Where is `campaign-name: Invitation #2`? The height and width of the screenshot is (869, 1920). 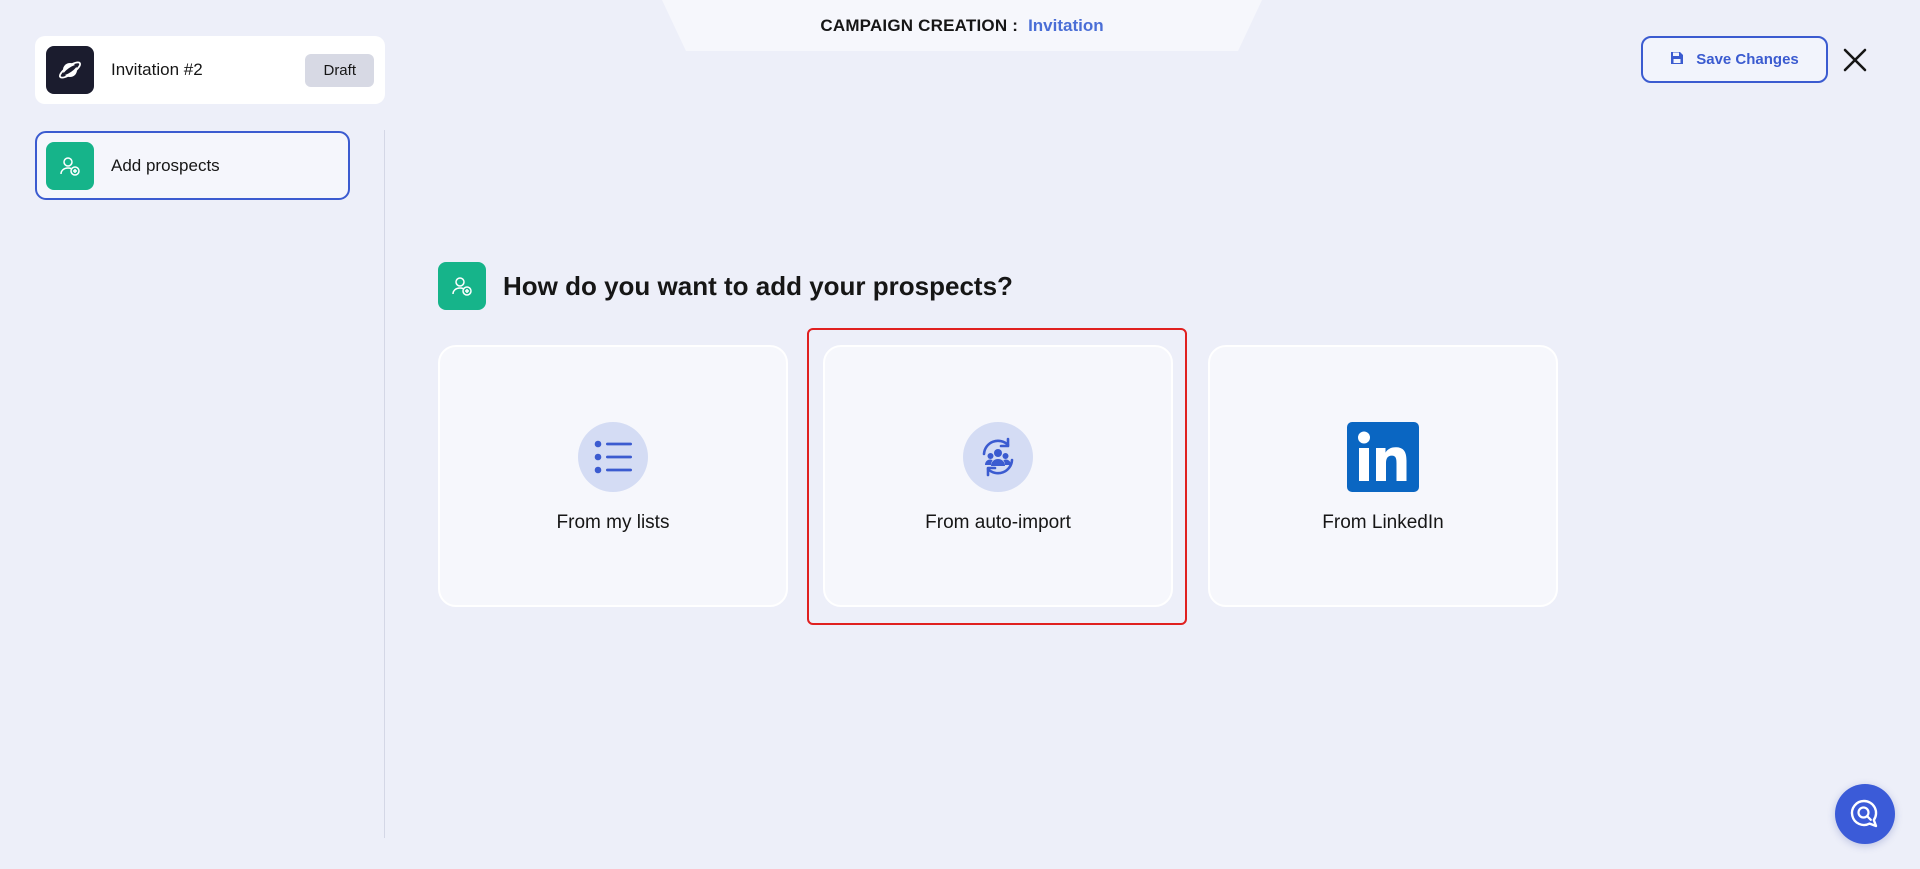 campaign-name: Invitation #2 is located at coordinates (208, 70).